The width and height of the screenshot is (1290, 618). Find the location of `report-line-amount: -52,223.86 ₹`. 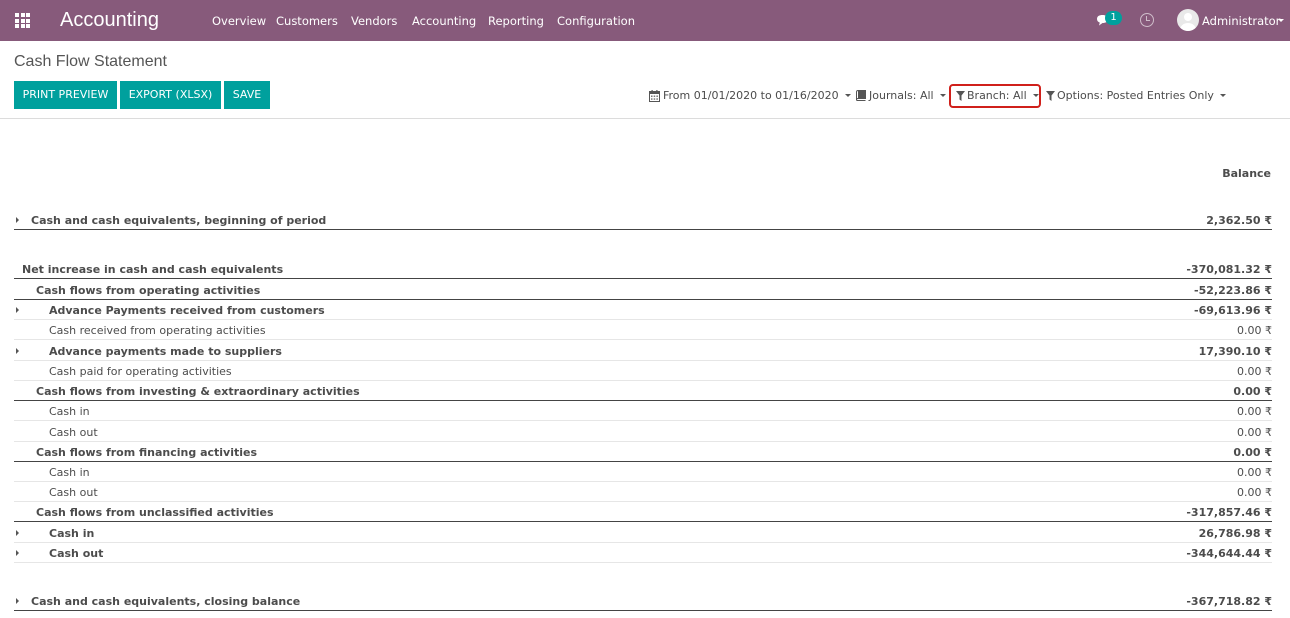

report-line-amount: -52,223.86 ₹ is located at coordinates (1233, 290).